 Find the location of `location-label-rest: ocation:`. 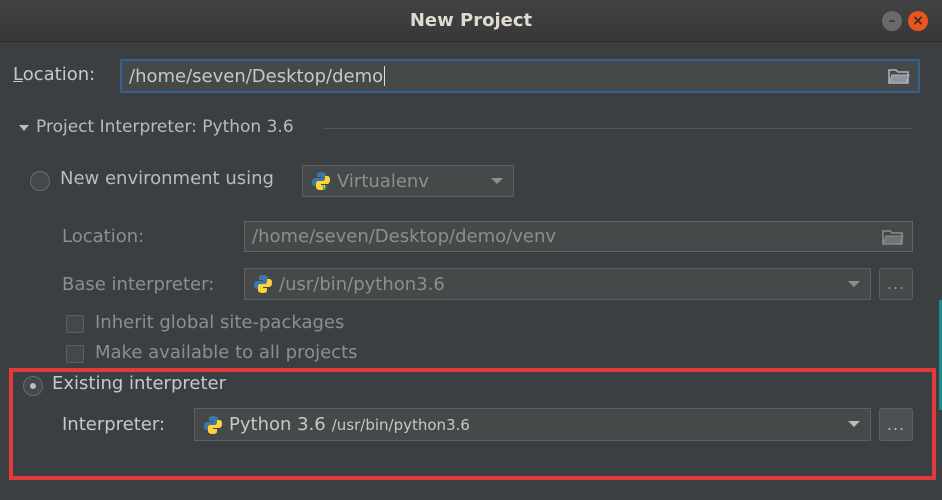

location-label-rest: ocation: is located at coordinates (59, 74).